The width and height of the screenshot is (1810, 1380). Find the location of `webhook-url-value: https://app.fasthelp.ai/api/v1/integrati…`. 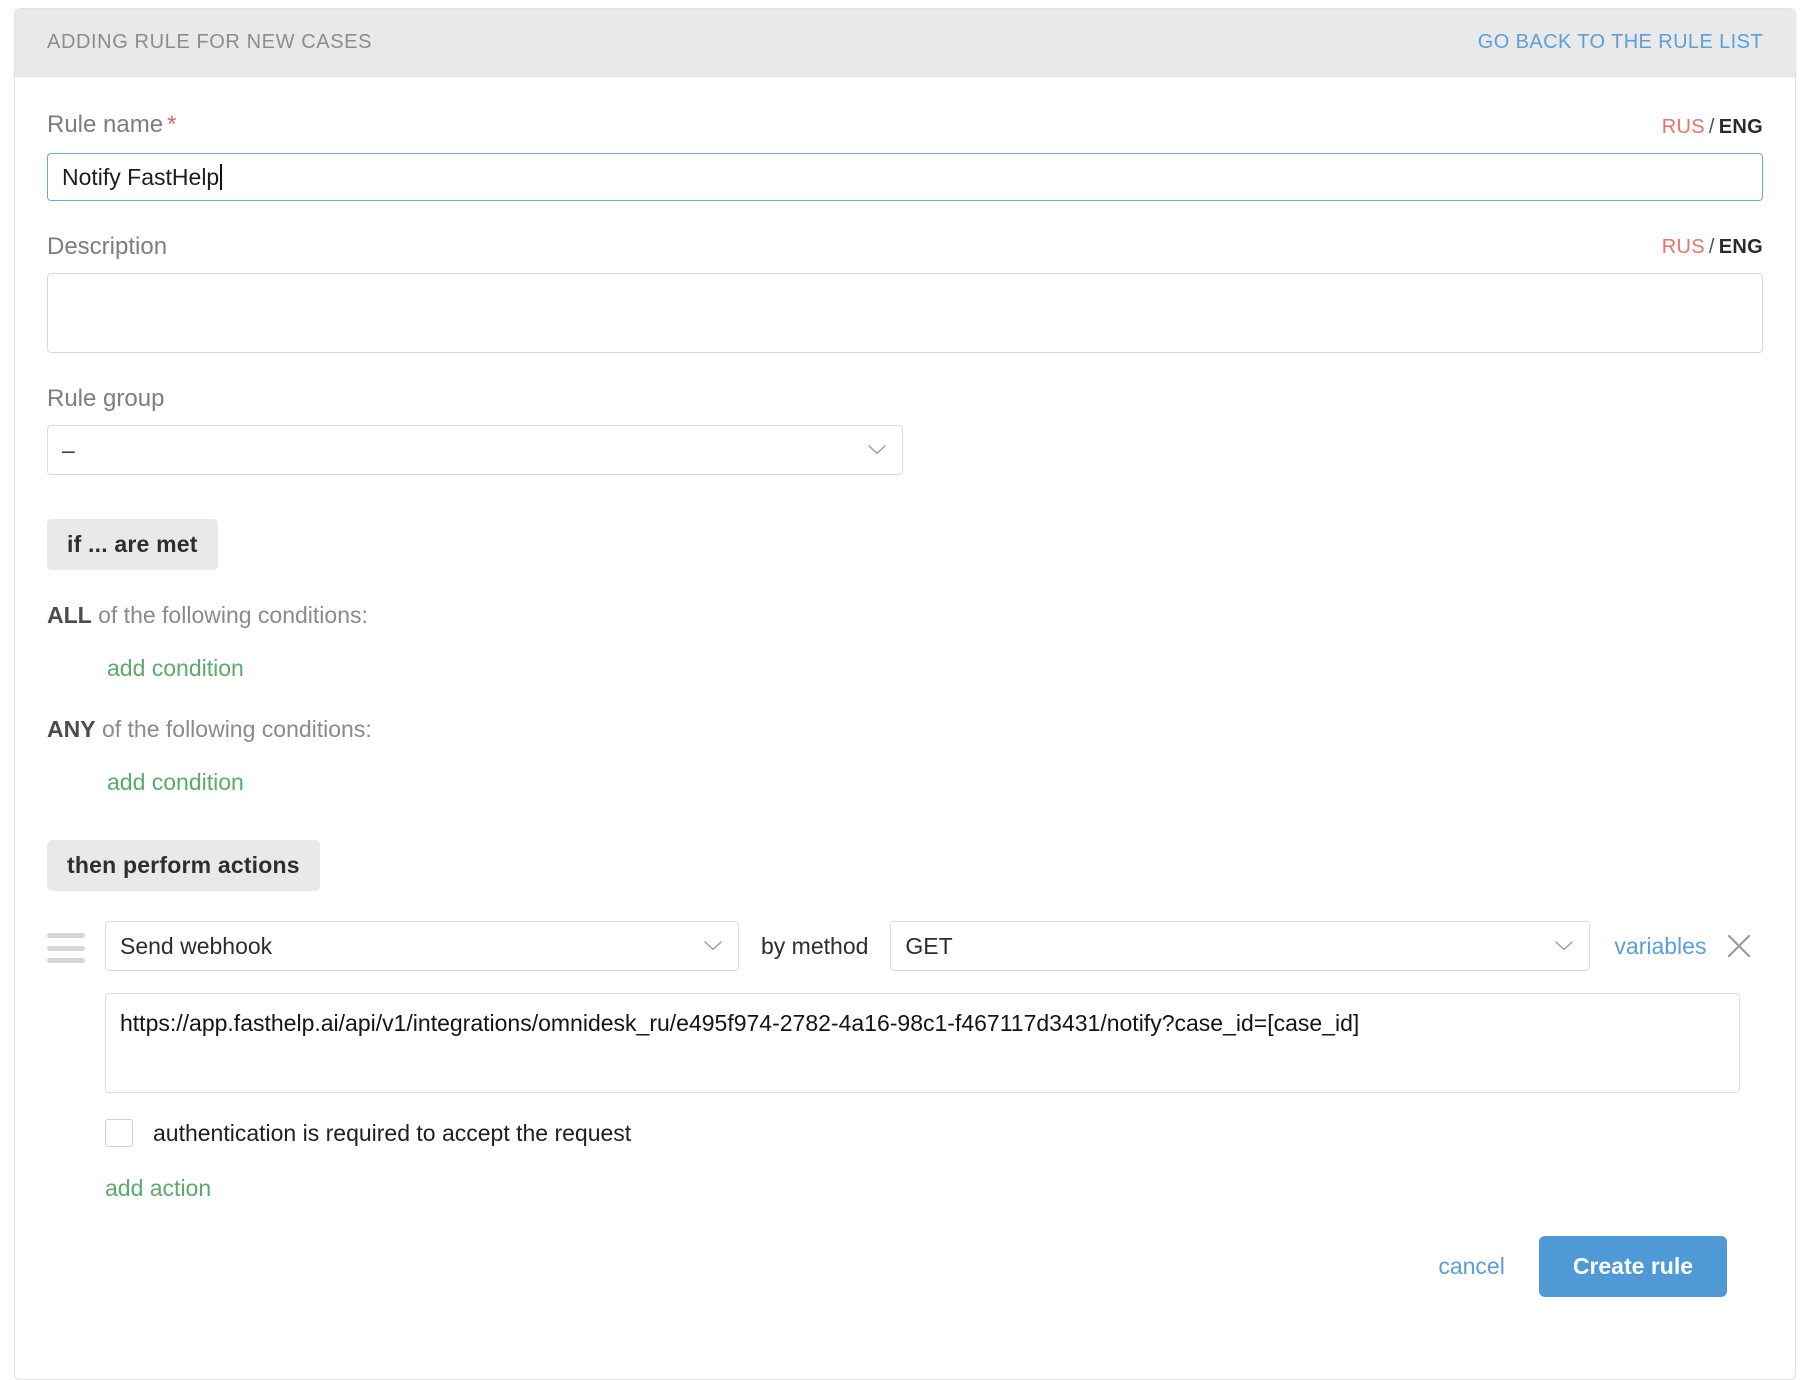

webhook-url-value: https://app.fasthelp.ai/api/v1/integrati… is located at coordinates (740, 1023).